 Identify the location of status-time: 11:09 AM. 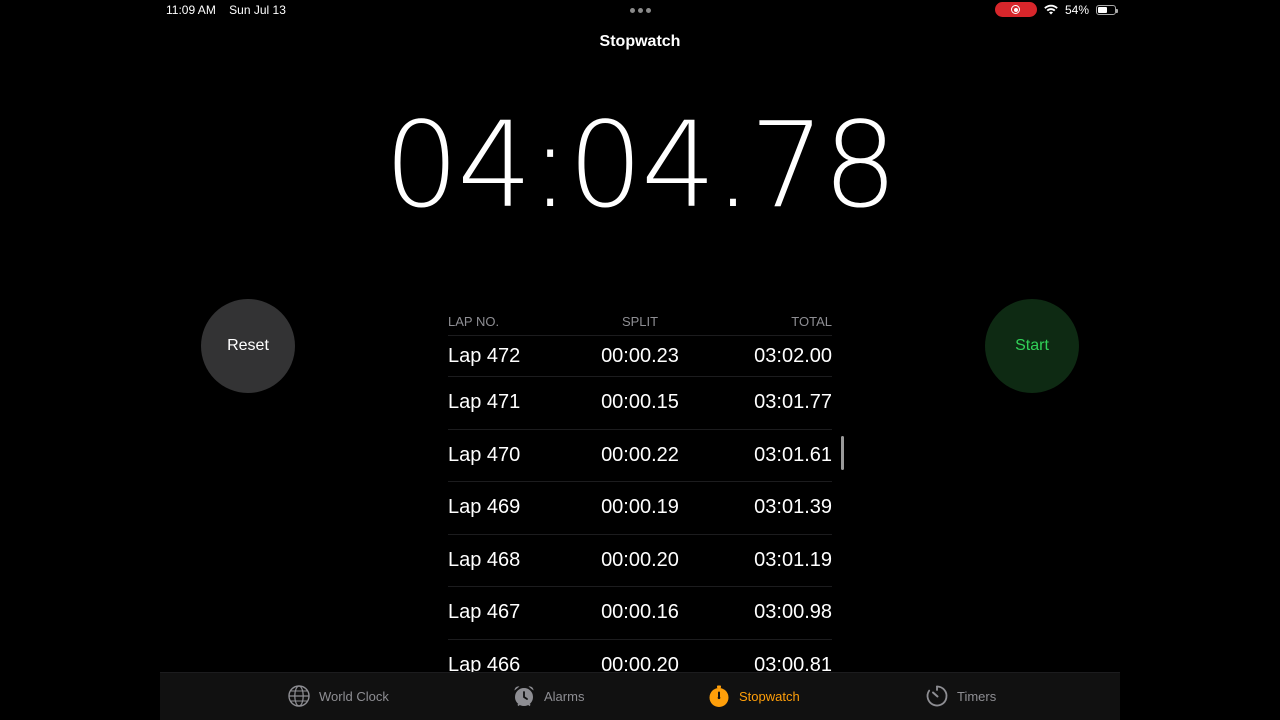
(191, 10).